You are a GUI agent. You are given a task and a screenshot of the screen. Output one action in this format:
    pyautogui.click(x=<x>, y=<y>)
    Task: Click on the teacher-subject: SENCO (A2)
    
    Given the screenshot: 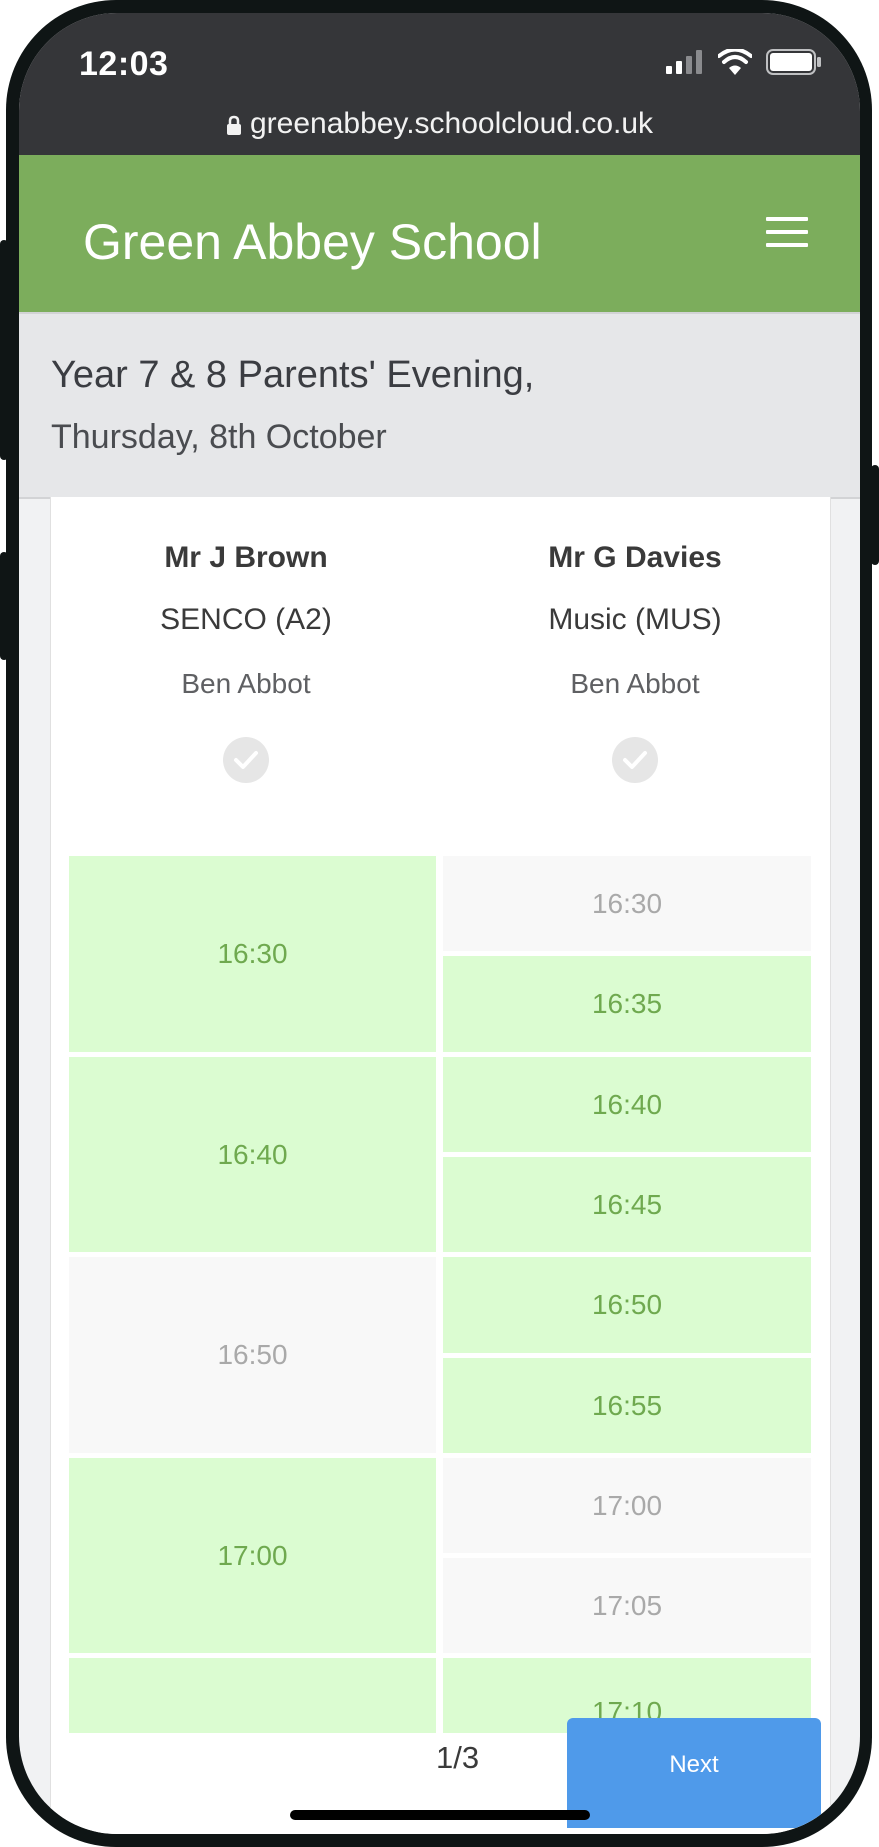 What is the action you would take?
    pyautogui.click(x=246, y=619)
    